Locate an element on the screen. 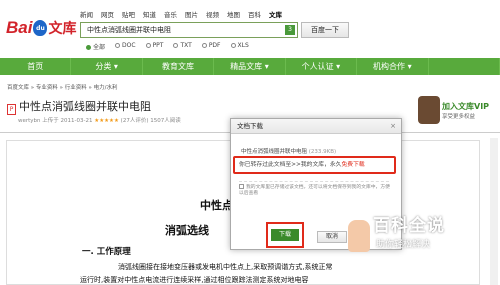  filter-label: TXT is located at coordinates (186, 45).